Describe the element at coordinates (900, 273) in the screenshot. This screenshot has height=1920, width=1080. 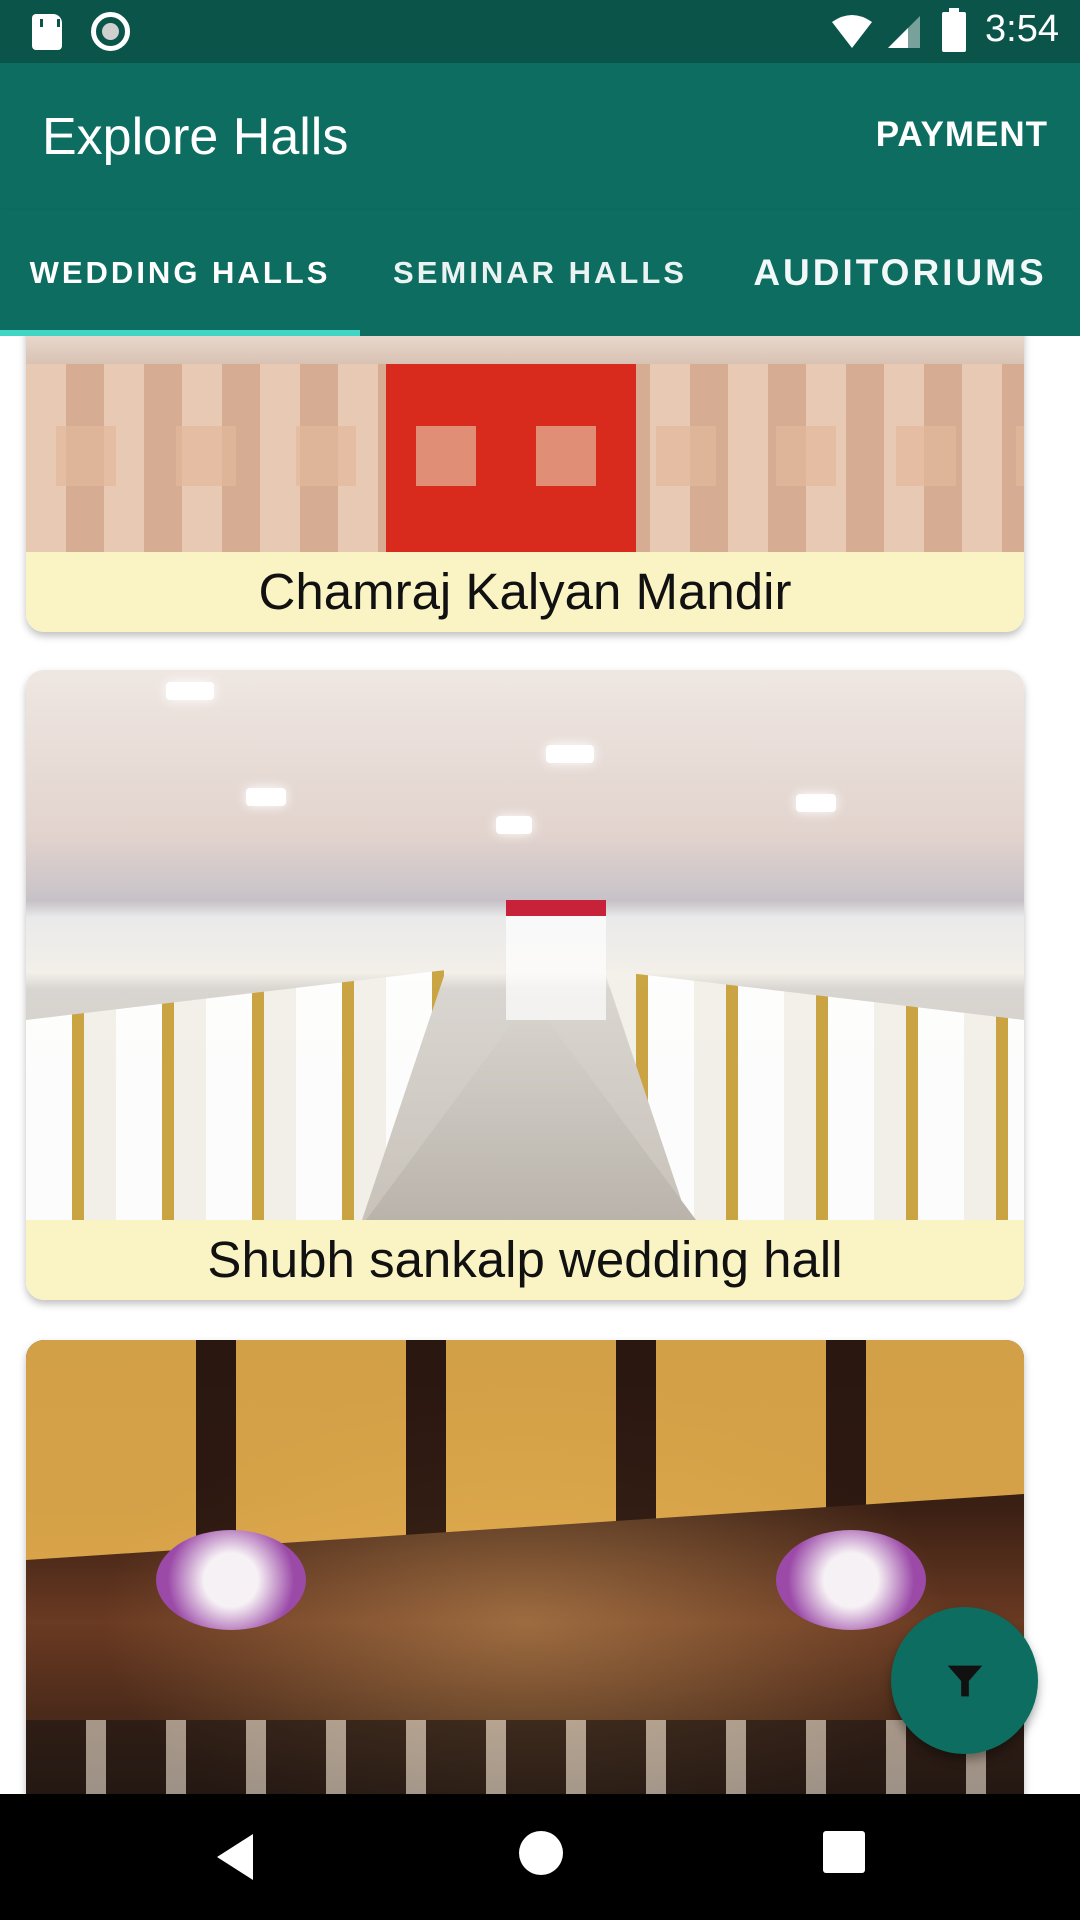
I see `tab-auditoriums: AUDITORIUMS` at that location.